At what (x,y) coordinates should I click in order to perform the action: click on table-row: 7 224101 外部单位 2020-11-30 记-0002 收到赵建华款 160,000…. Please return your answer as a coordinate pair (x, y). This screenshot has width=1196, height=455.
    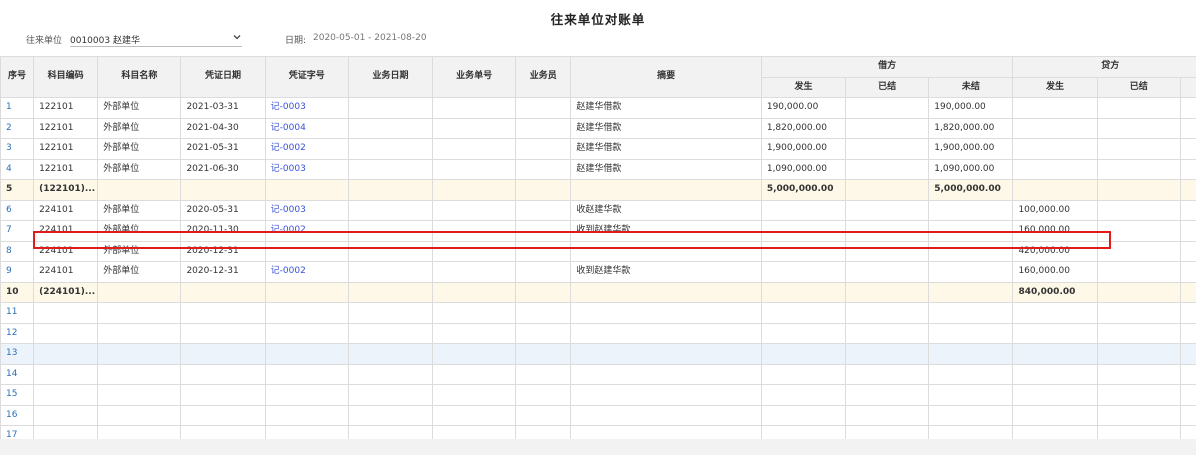
    Looking at the image, I should click on (598, 231).